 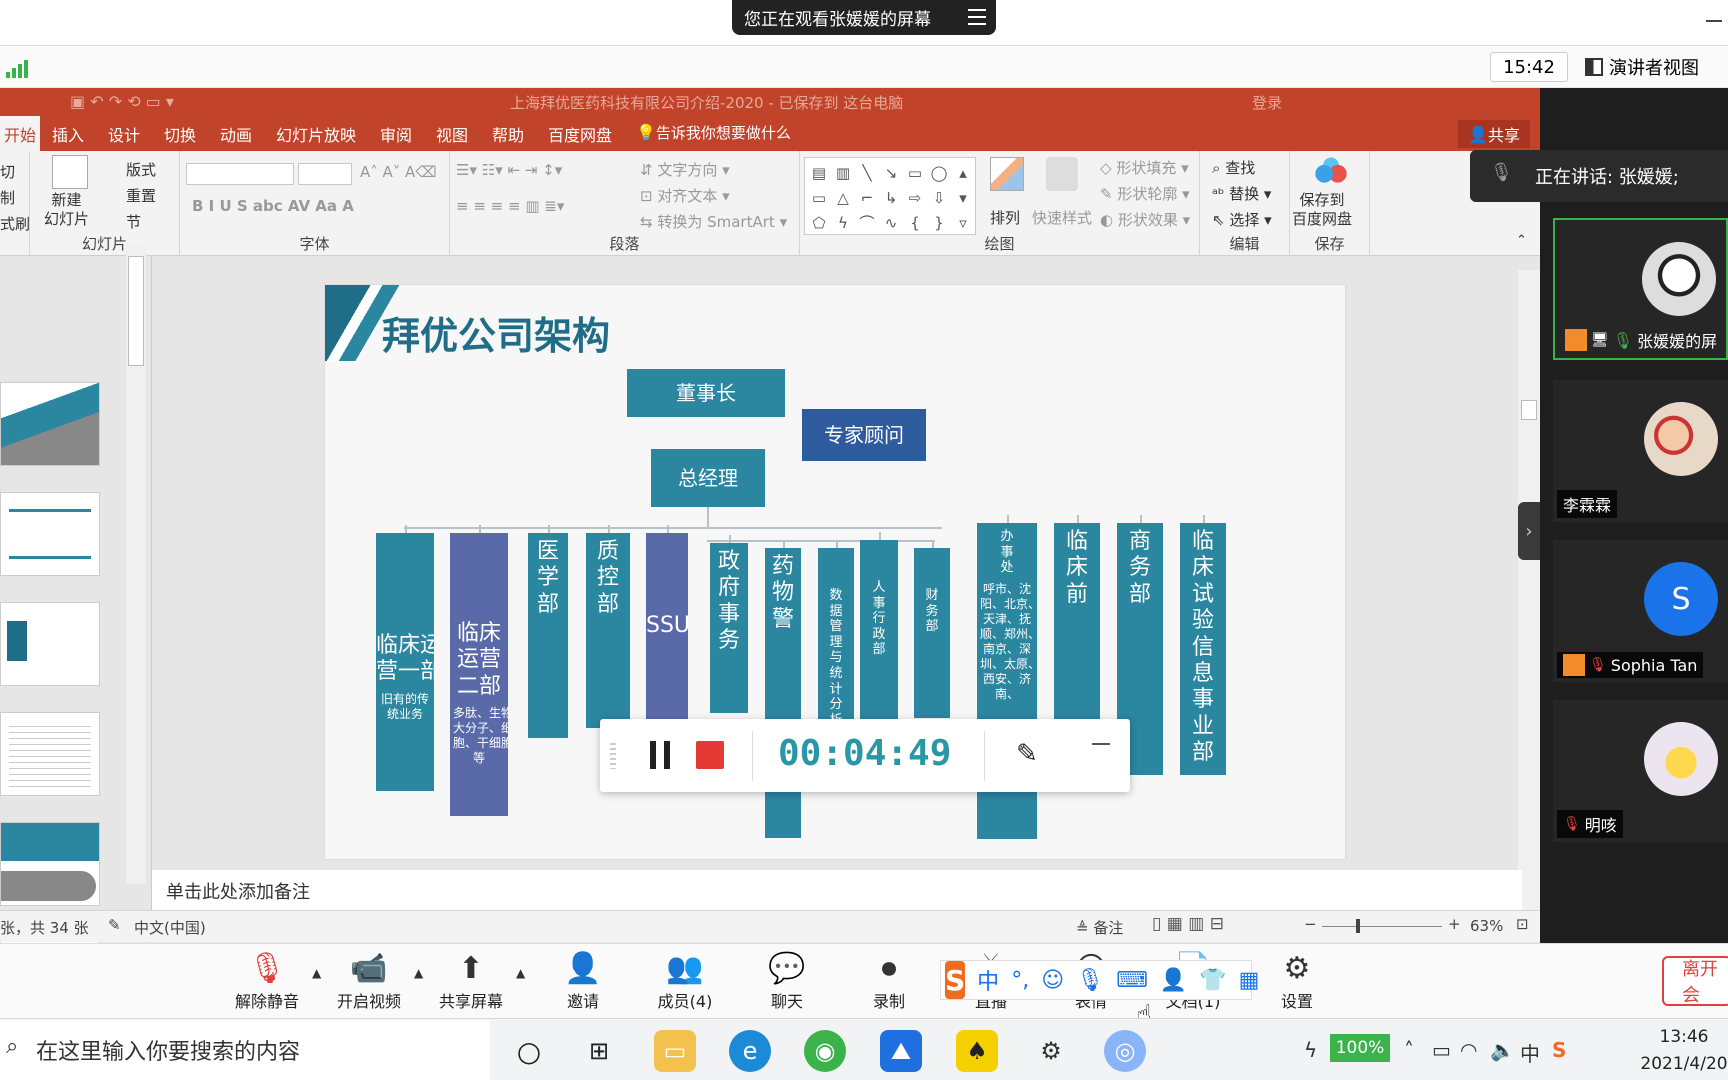 What do you see at coordinates (1468, 1050) in the screenshot?
I see `wifi-icon: ◠` at bounding box center [1468, 1050].